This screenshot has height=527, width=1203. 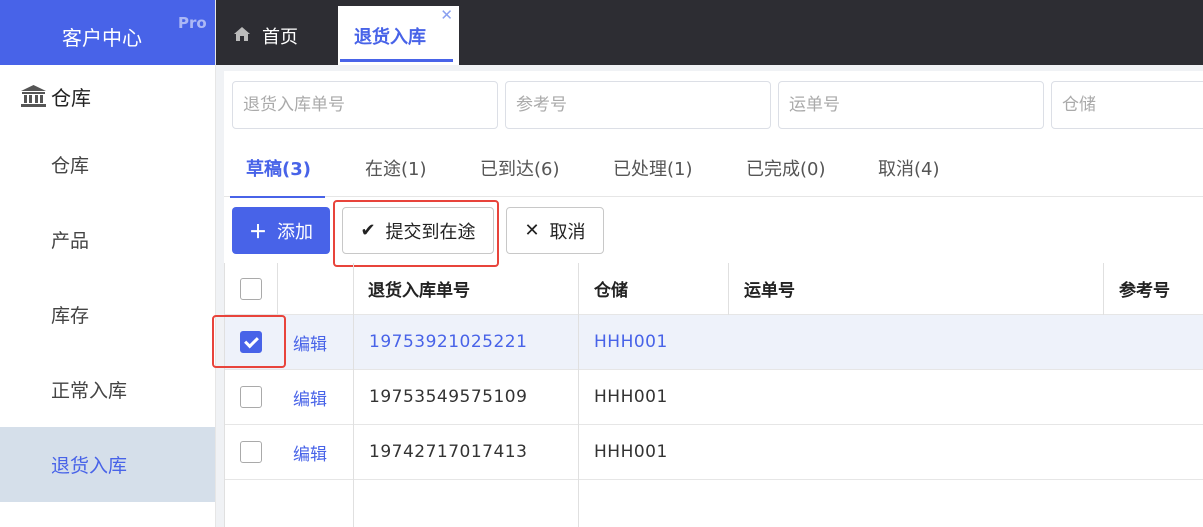 What do you see at coordinates (390, 37) in the screenshot?
I see `tab-current-label: 退货入库` at bounding box center [390, 37].